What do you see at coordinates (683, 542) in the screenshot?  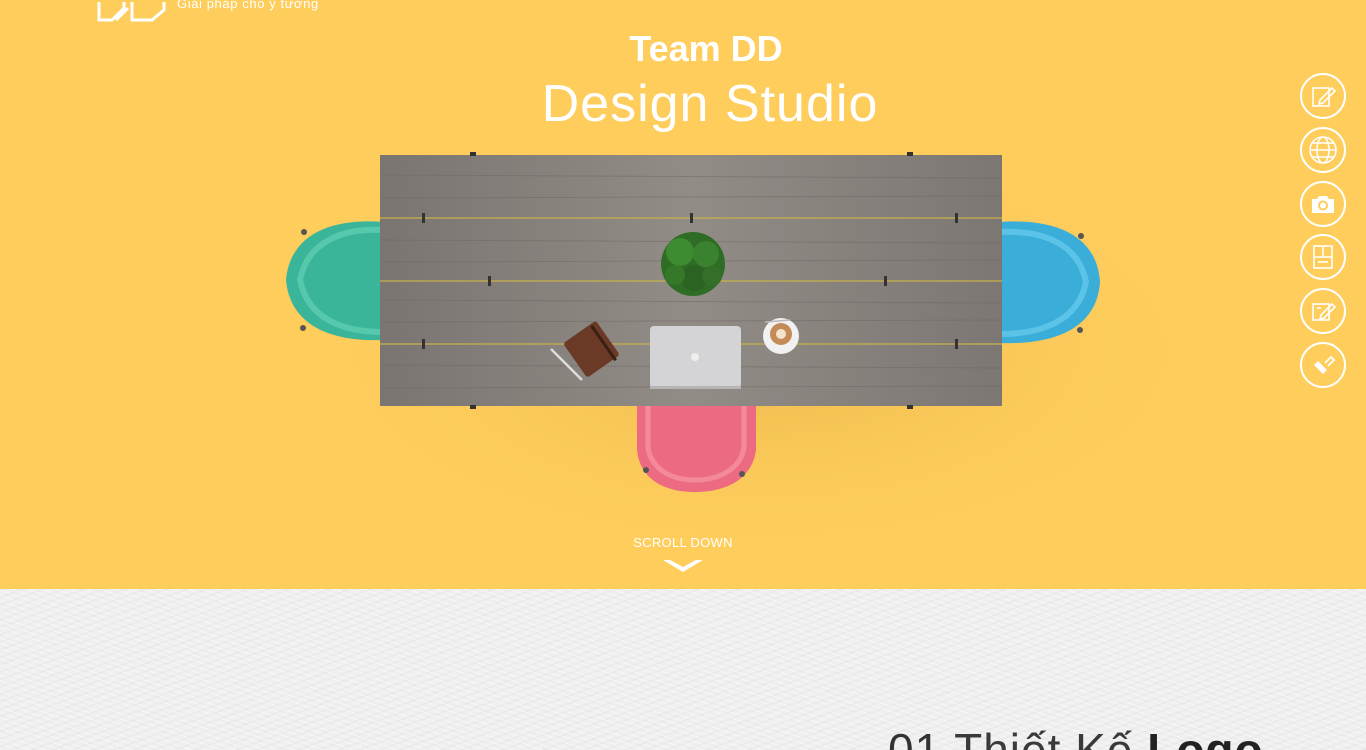 I see `scroll-down-label: SCROLL DOWN` at bounding box center [683, 542].